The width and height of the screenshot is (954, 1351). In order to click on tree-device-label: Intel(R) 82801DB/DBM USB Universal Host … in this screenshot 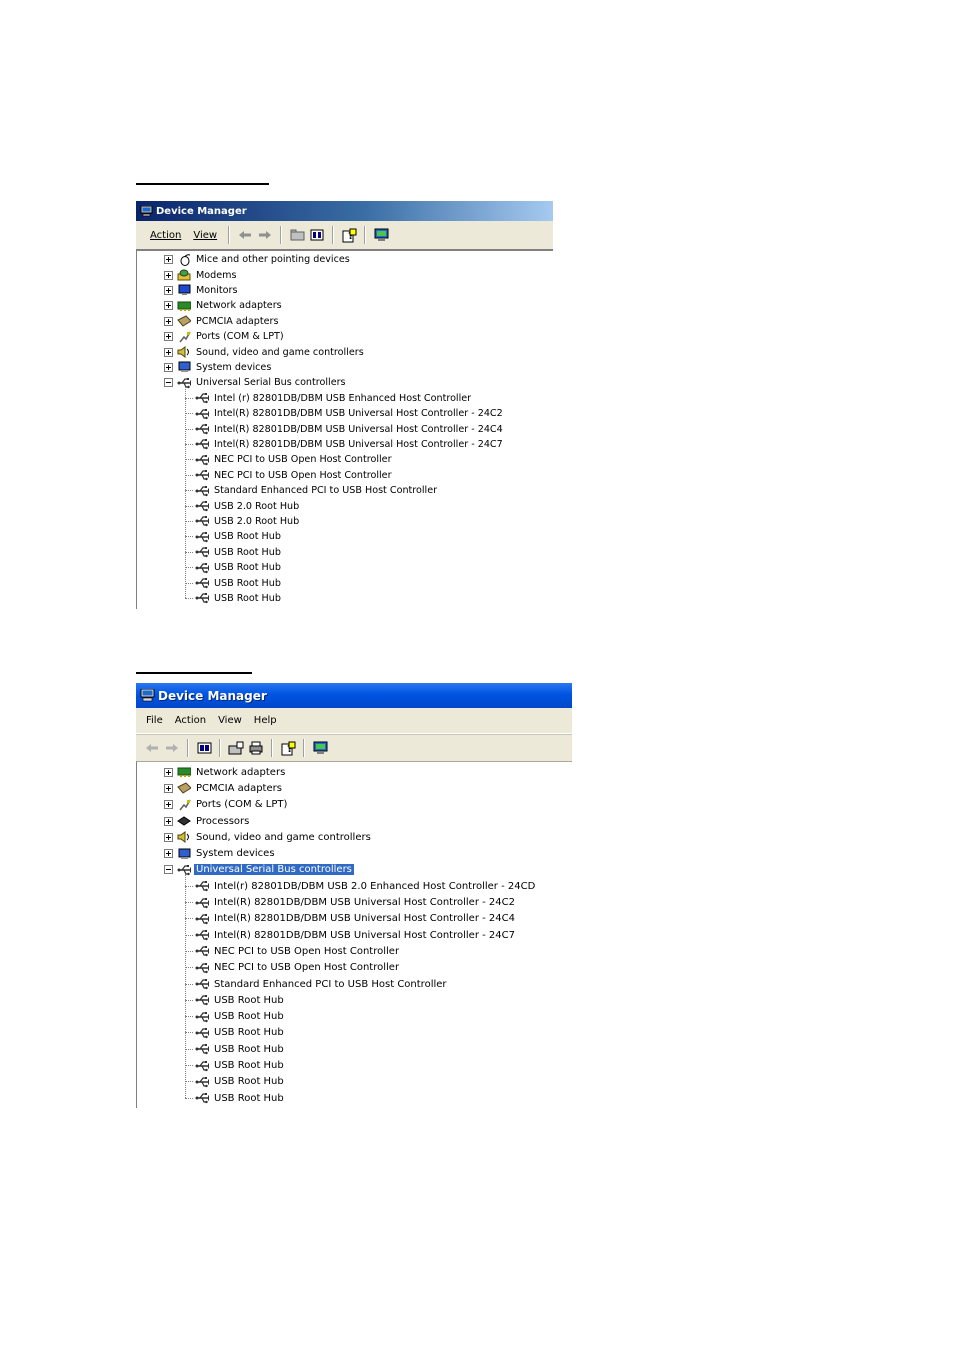, I will do `click(358, 414)`.